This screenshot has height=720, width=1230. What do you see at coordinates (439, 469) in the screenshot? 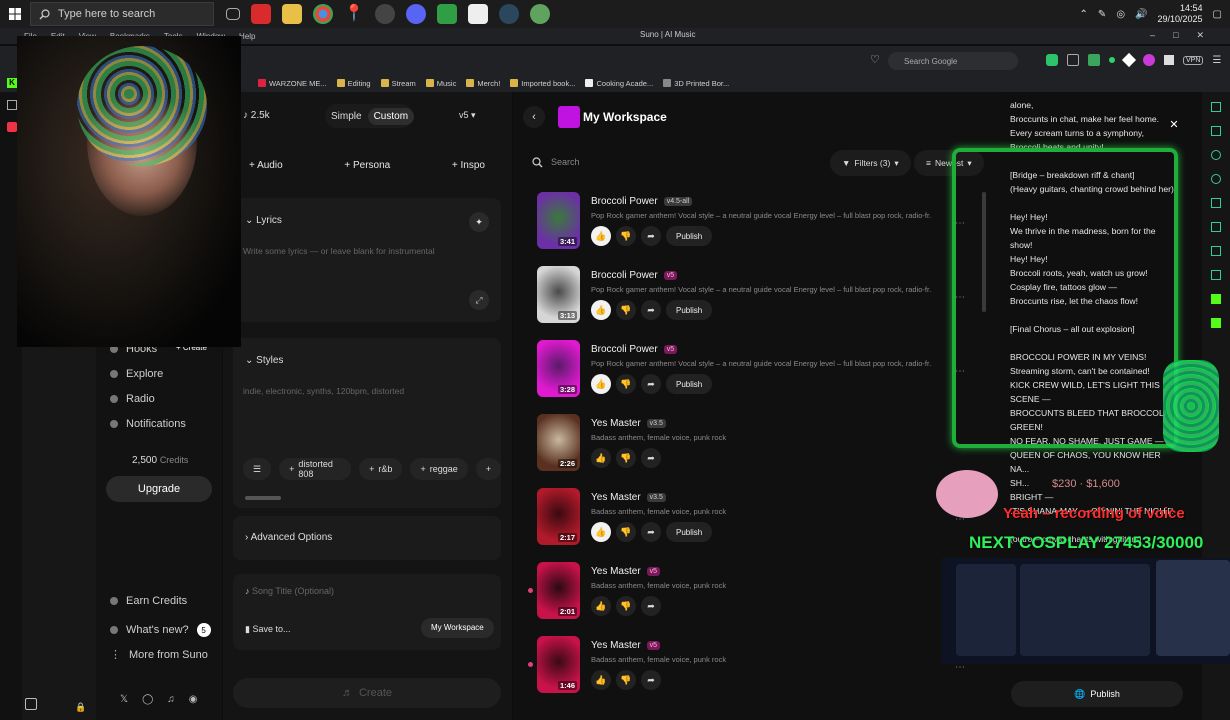
I see `style-tag: + reggae` at bounding box center [439, 469].